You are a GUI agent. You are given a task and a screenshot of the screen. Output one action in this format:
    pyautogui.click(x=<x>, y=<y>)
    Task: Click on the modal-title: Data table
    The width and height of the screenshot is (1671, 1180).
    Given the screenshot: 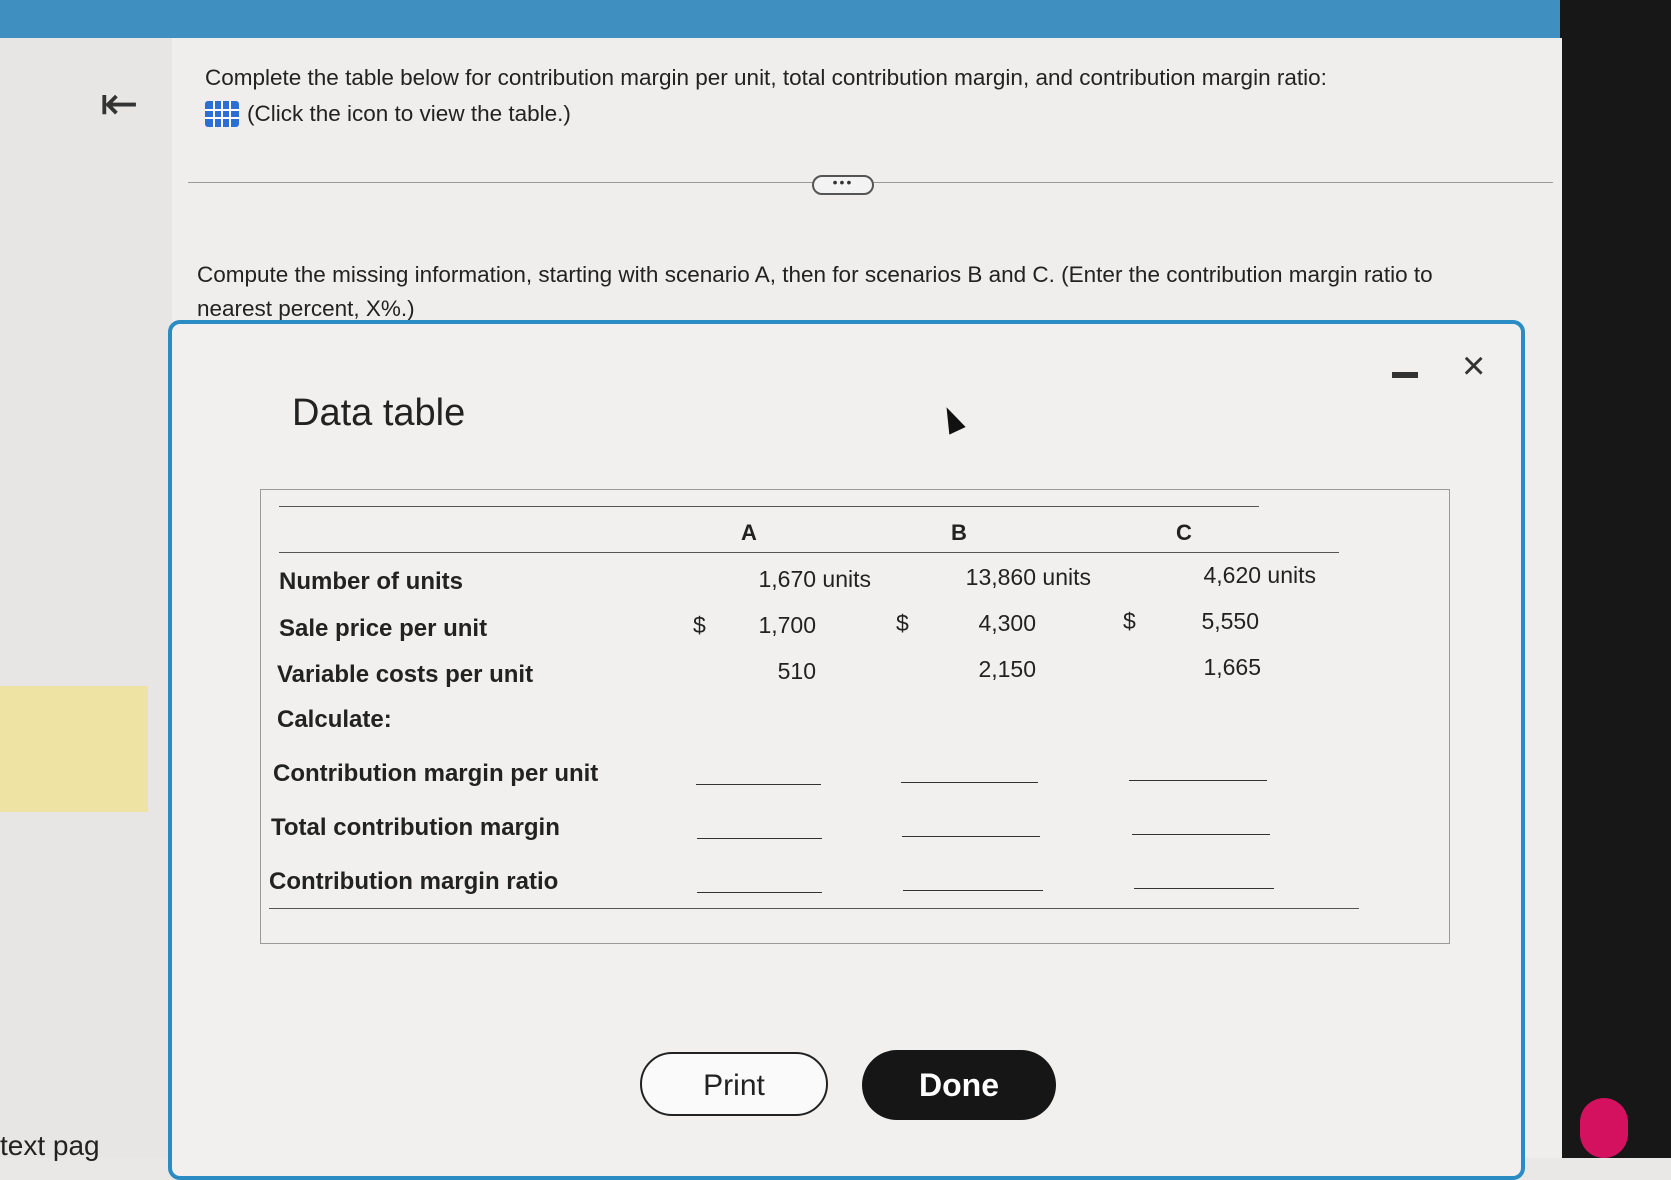 What is the action you would take?
    pyautogui.click(x=379, y=413)
    